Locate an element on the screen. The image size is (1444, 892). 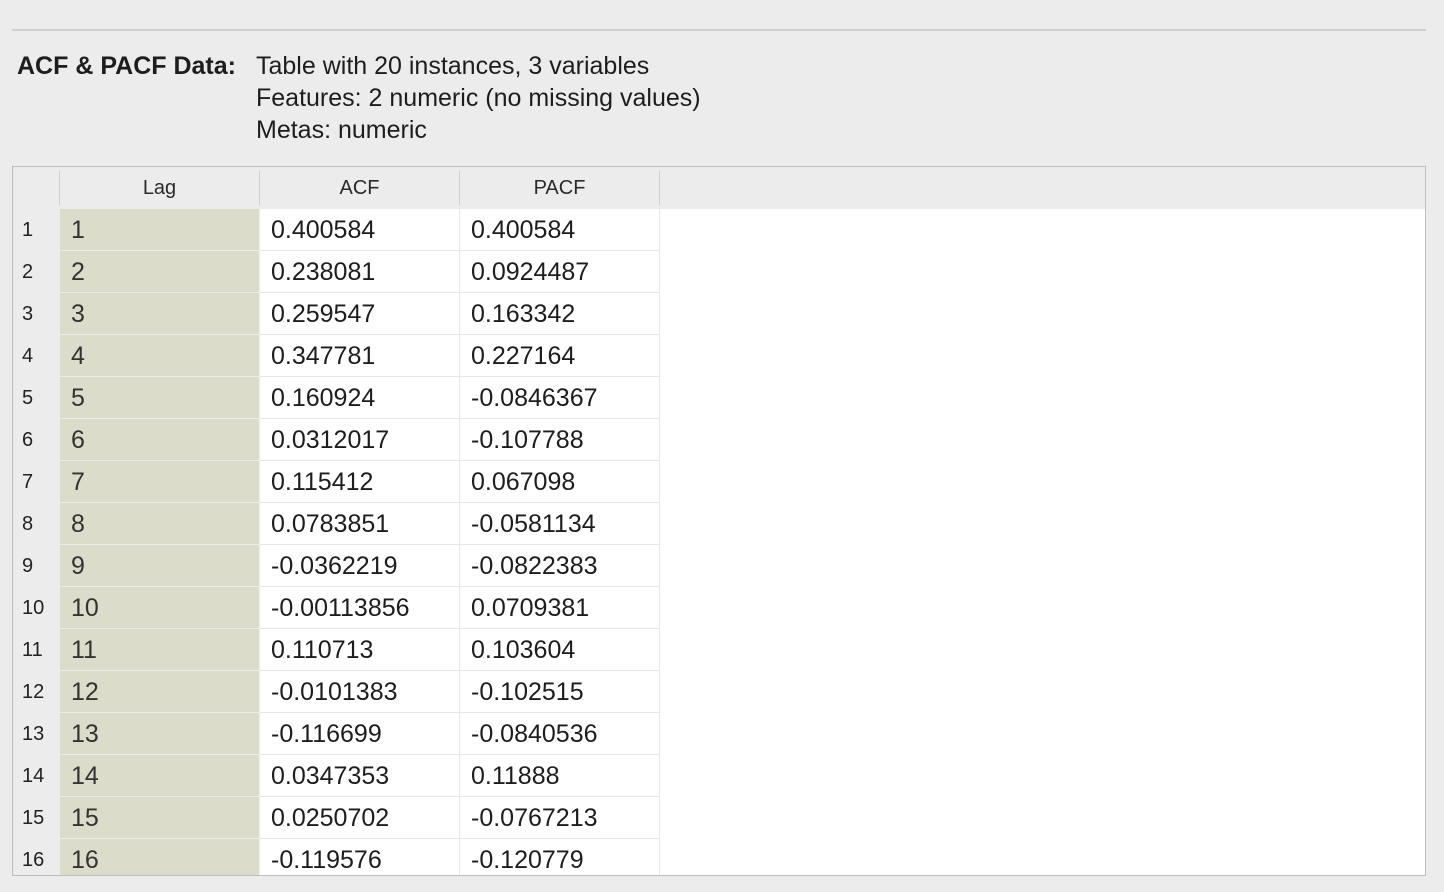
pacf-cell: -0.0767213 is located at coordinates (560, 818).